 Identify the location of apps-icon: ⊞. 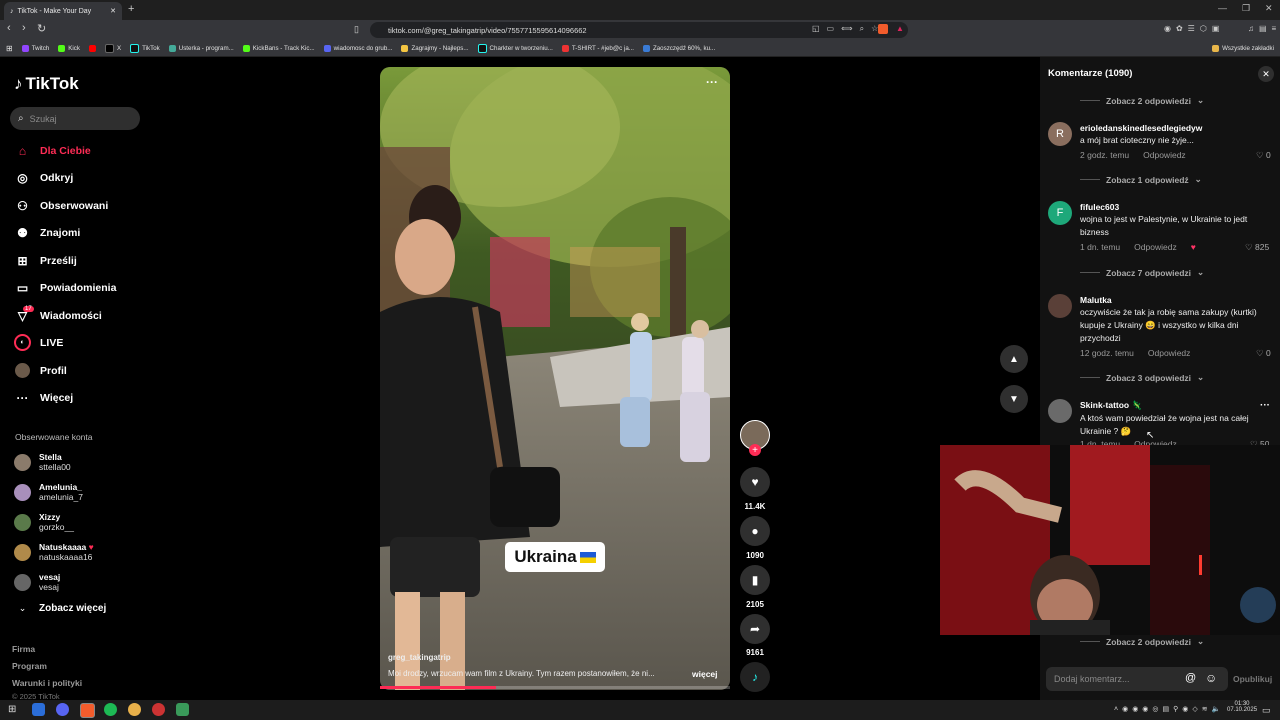
(9, 48).